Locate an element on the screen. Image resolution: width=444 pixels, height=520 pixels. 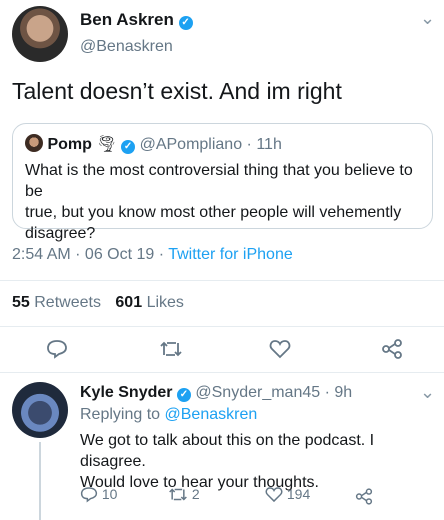
likes-count: 601 is located at coordinates (129, 302).